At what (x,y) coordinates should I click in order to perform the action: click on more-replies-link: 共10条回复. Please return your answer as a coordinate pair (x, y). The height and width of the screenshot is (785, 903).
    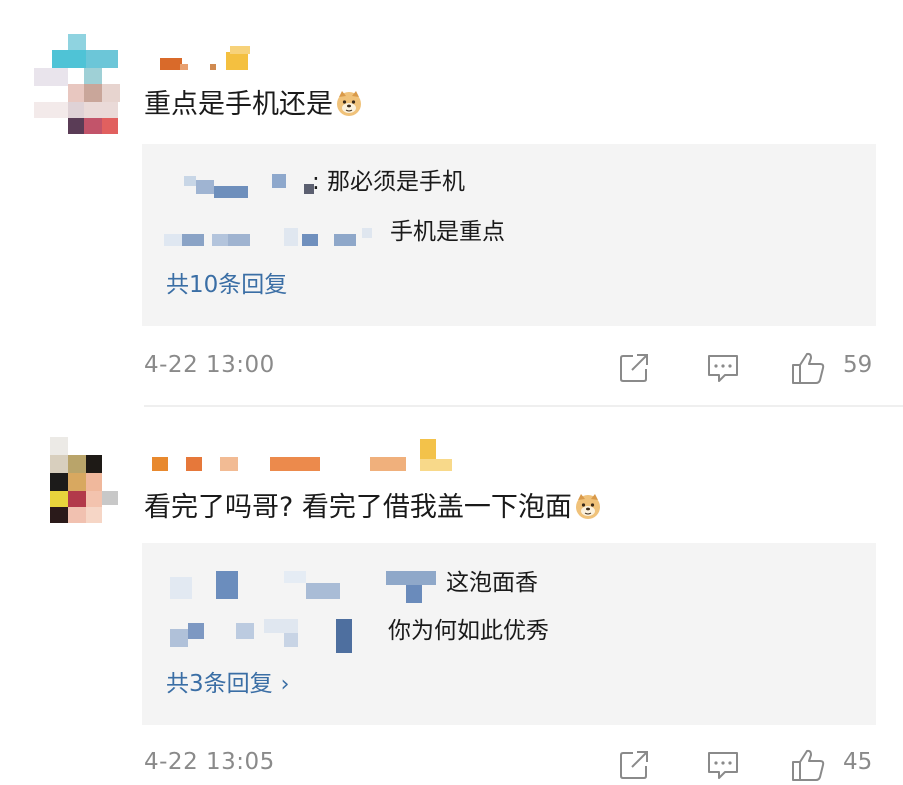
    Looking at the image, I should click on (226, 285).